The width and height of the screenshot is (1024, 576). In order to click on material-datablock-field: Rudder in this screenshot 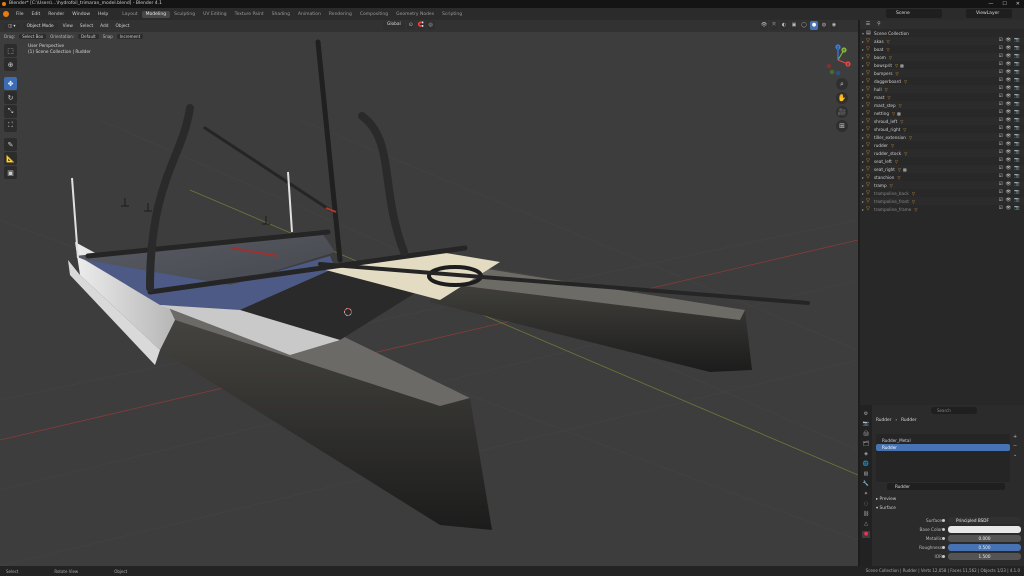, I will do `click(946, 486)`.